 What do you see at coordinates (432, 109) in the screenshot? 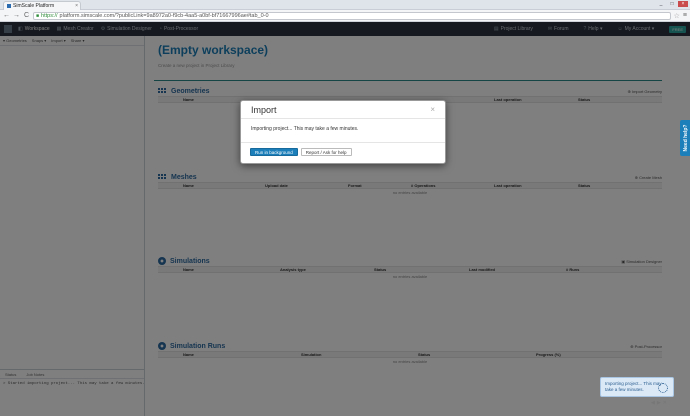
I see `close-icon: ×` at bounding box center [432, 109].